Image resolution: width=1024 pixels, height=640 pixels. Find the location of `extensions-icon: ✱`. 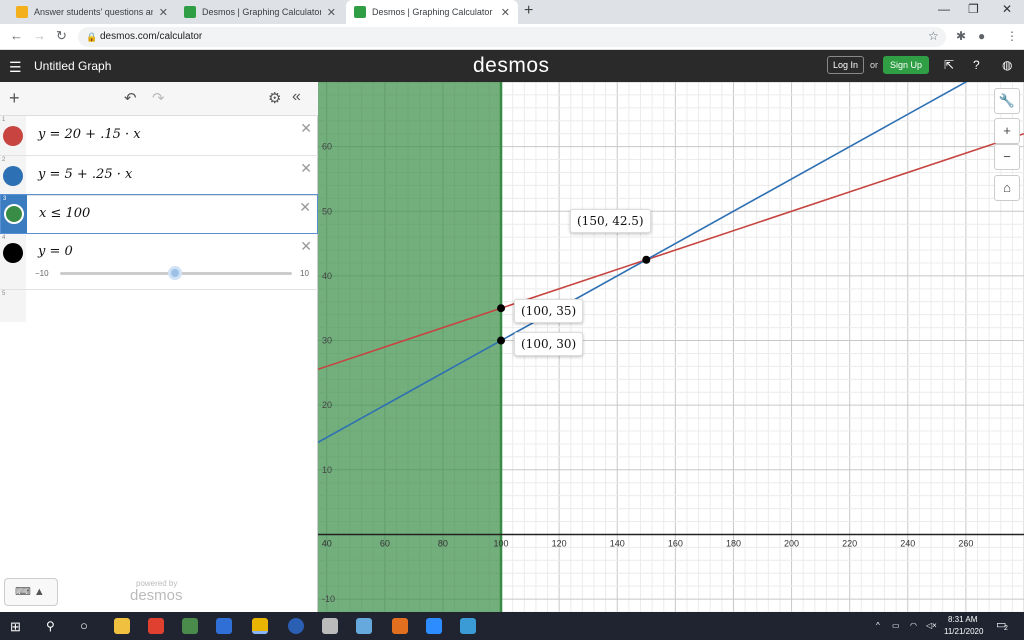

extensions-icon: ✱ is located at coordinates (961, 36).